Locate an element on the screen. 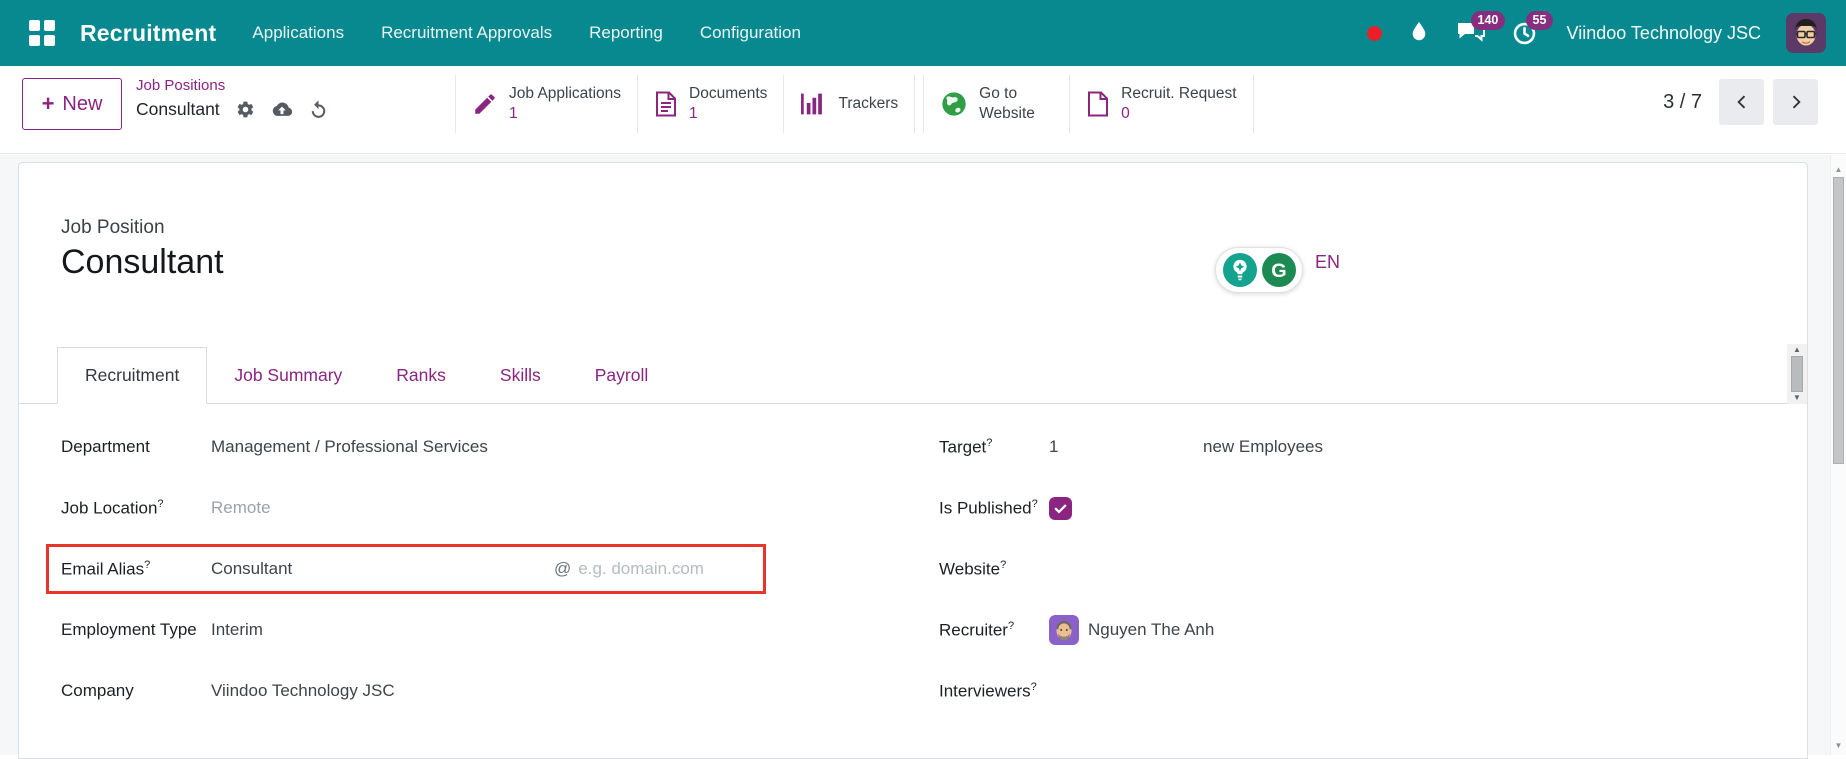 The width and height of the screenshot is (1846, 759). topbar-right-cluster: 140 55 Viindoo Technology JSC is located at coordinates (1596, 31).